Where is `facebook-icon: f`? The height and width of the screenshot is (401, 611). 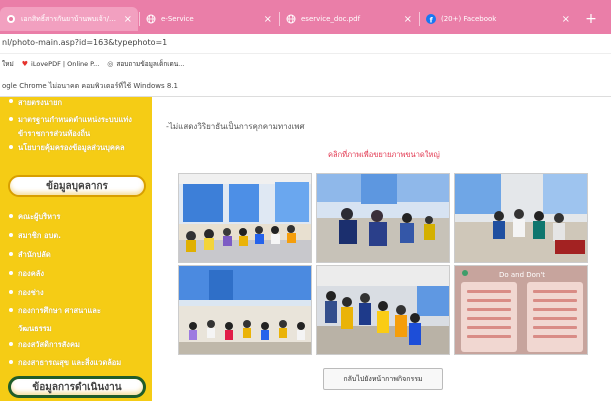 facebook-icon: f is located at coordinates (431, 19).